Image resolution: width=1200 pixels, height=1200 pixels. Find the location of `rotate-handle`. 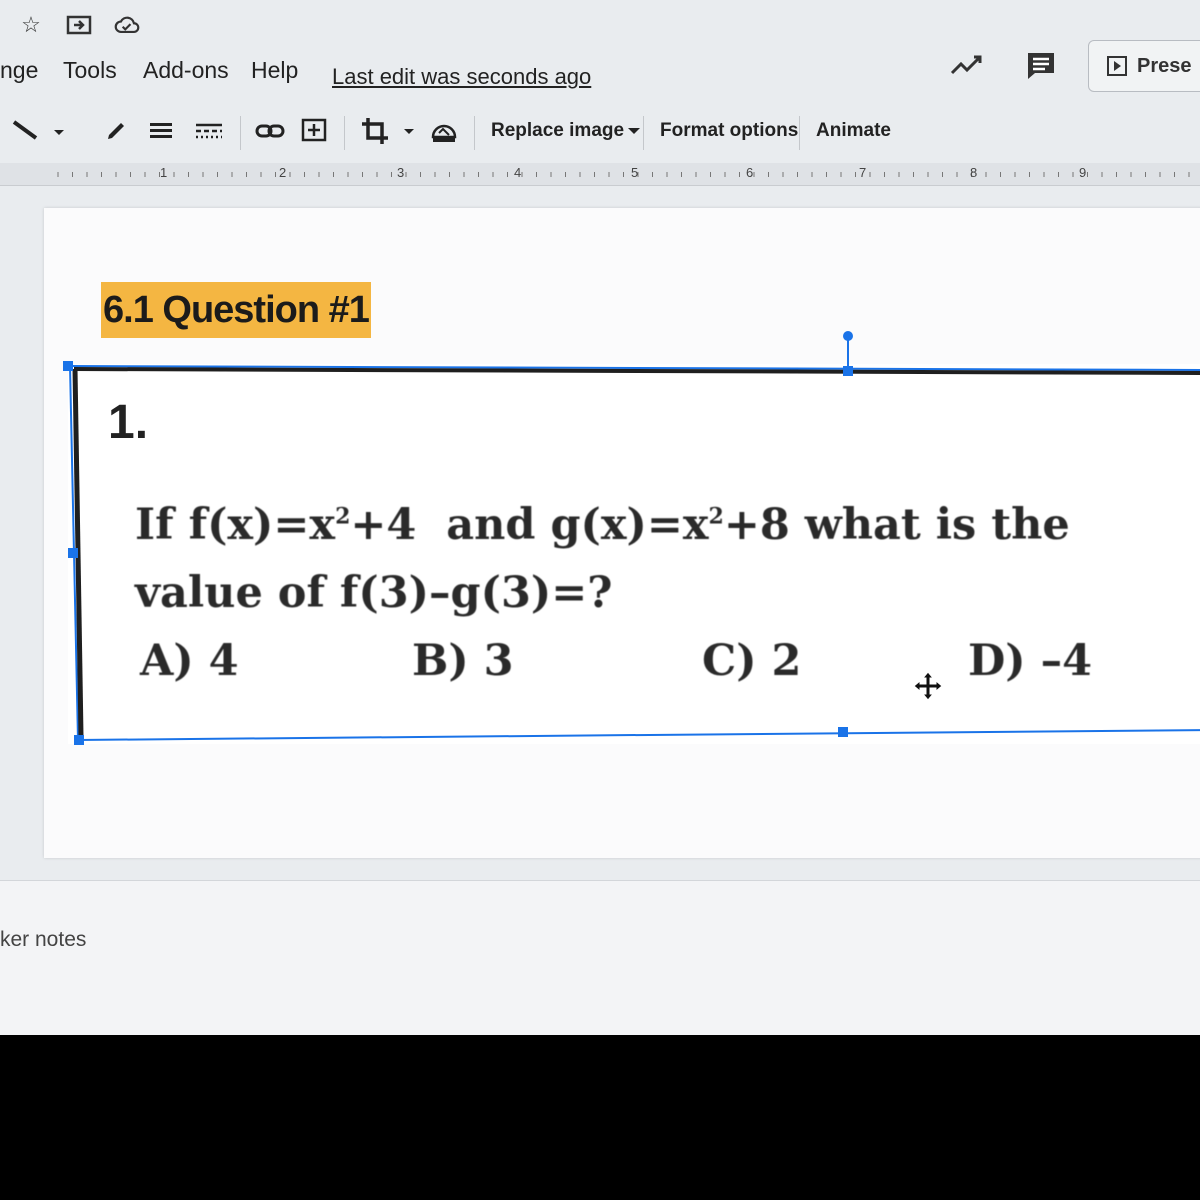

rotate-handle is located at coordinates (848, 336).